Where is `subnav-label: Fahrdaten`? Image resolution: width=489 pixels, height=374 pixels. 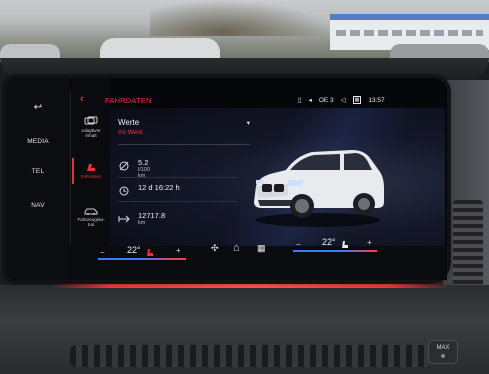 subnav-label: Fahrdaten is located at coordinates (91, 176).